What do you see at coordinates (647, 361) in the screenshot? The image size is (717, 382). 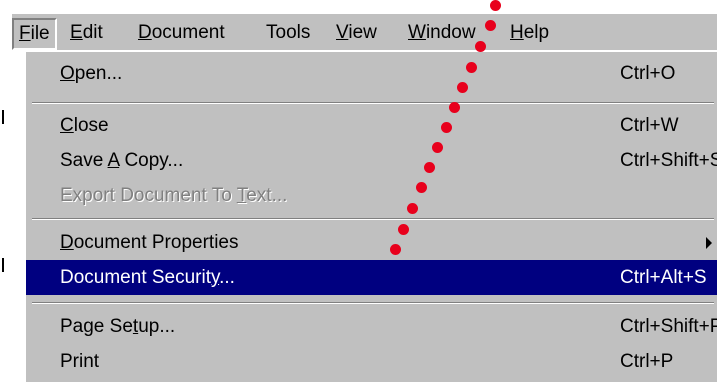 I see `menu-item-print-shortcut: Ctrl+P` at bounding box center [647, 361].